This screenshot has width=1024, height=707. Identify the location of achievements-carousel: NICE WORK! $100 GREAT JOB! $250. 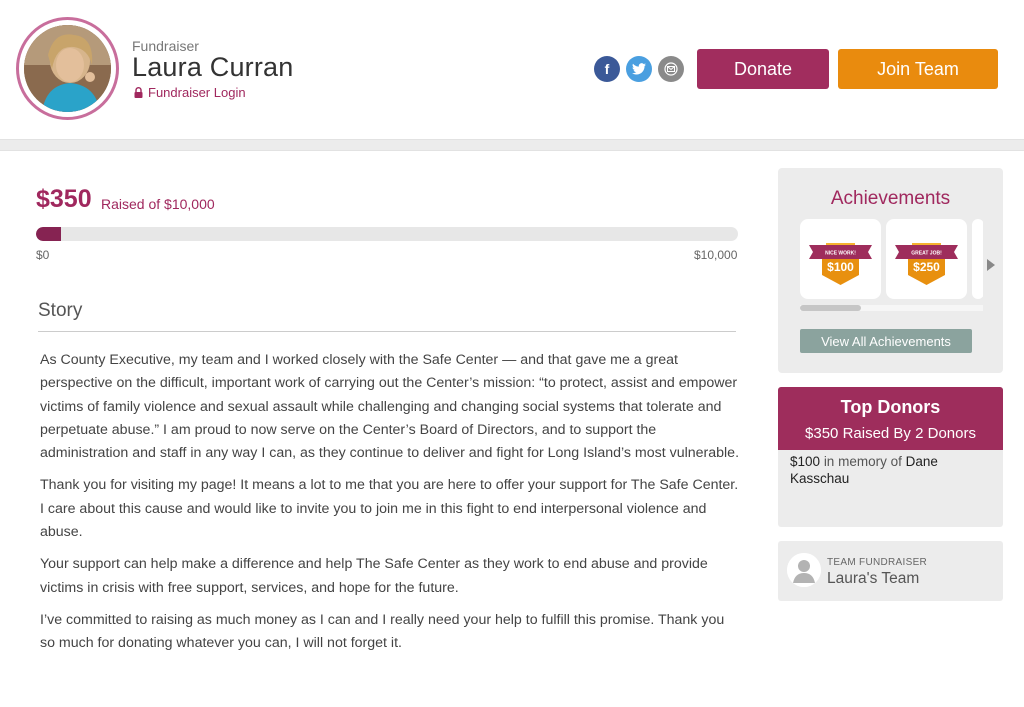
(891, 259).